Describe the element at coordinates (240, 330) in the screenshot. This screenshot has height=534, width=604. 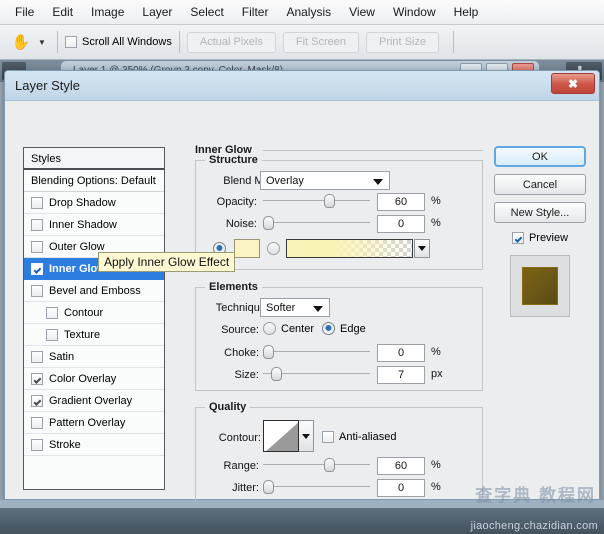
I see `source-label: Source:` at that location.